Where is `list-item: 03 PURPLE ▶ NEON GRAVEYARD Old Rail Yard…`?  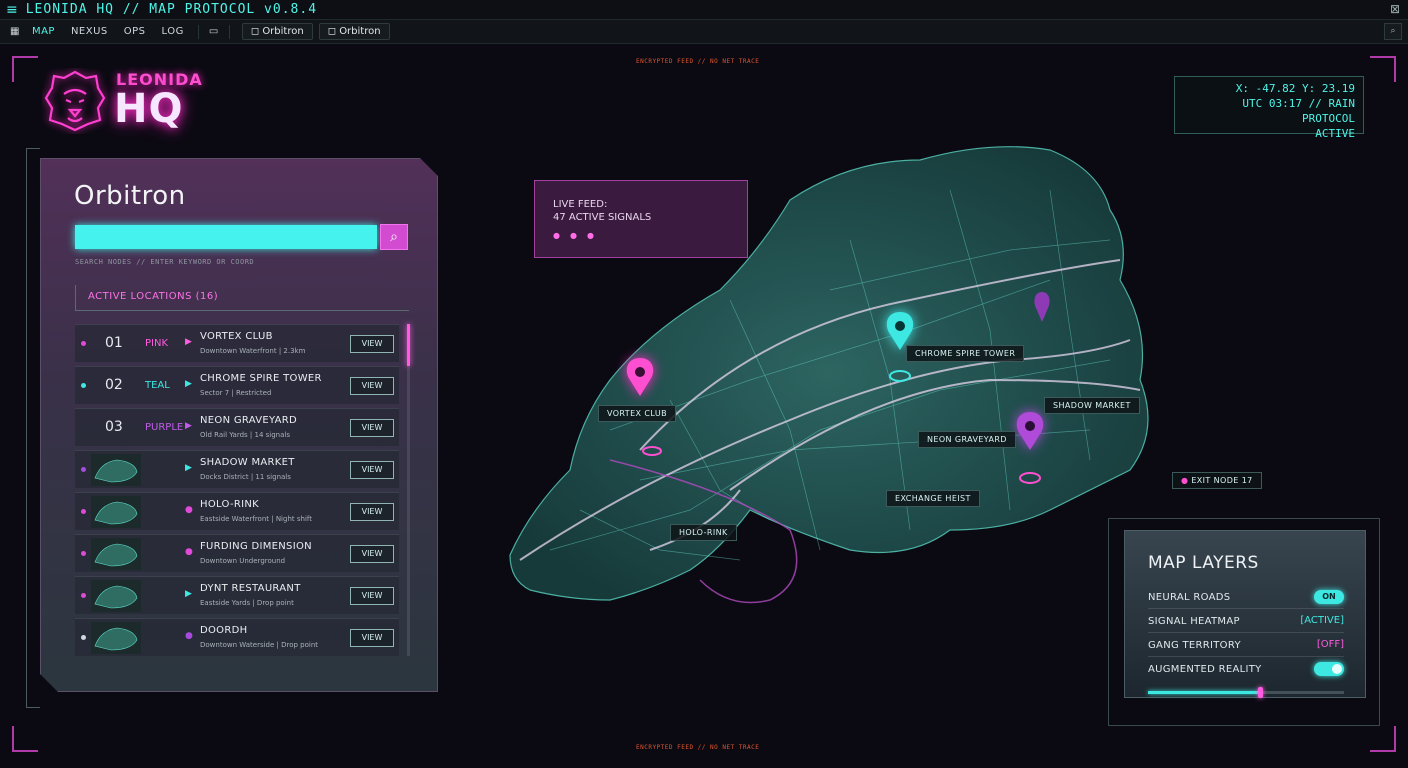 list-item: 03 PURPLE ▶ NEON GRAVEYARD Old Rail Yard… is located at coordinates (237, 427).